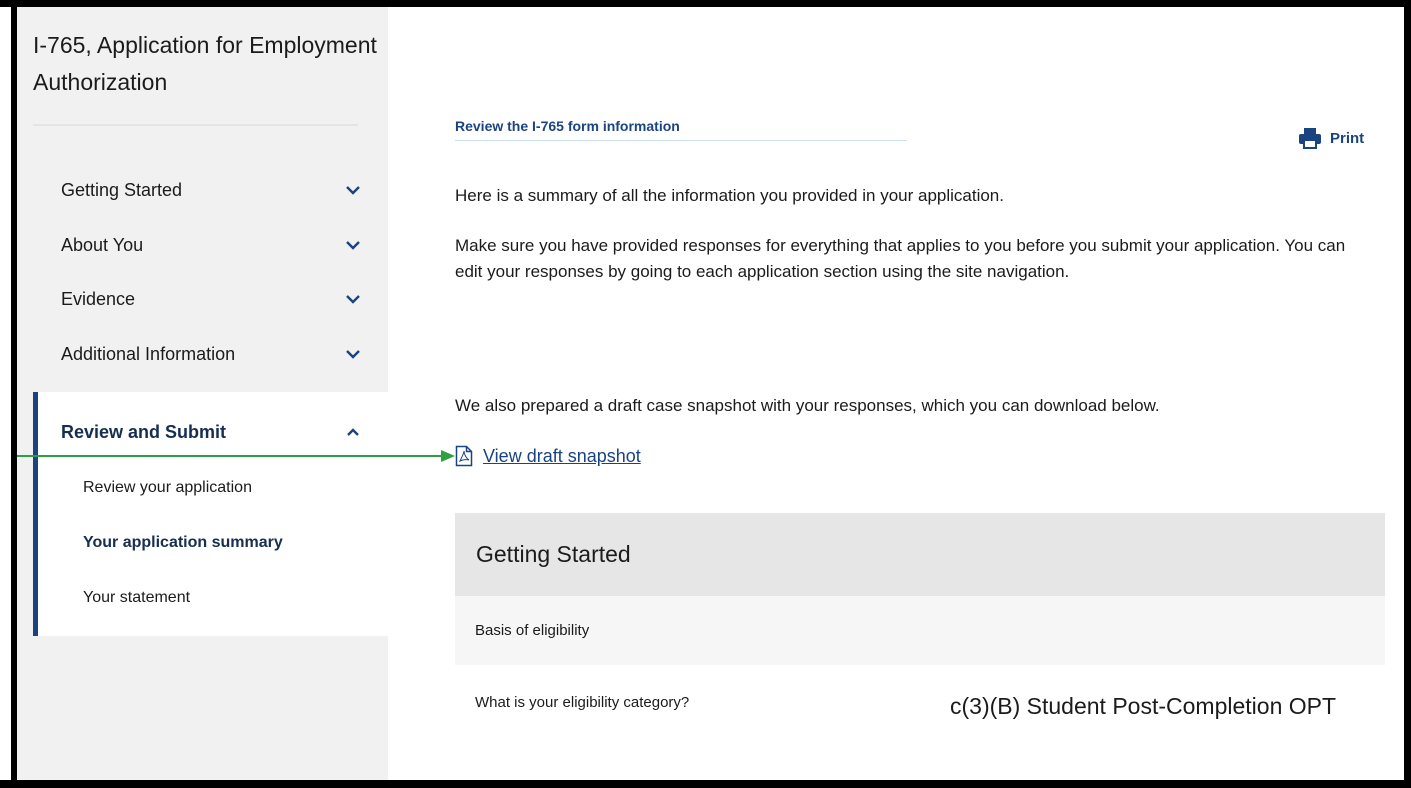 The image size is (1411, 788). I want to click on print-label: Print, so click(1347, 138).